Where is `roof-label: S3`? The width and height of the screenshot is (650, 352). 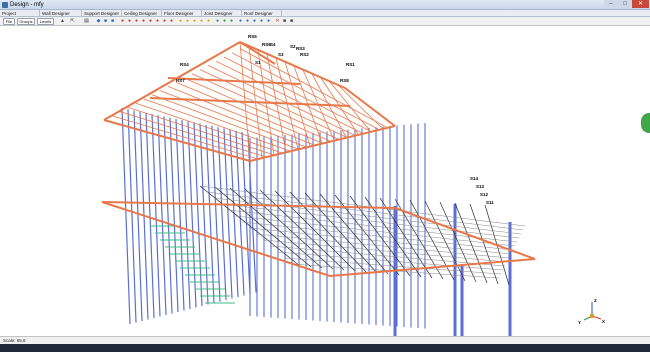 roof-label: S3 is located at coordinates (281, 54).